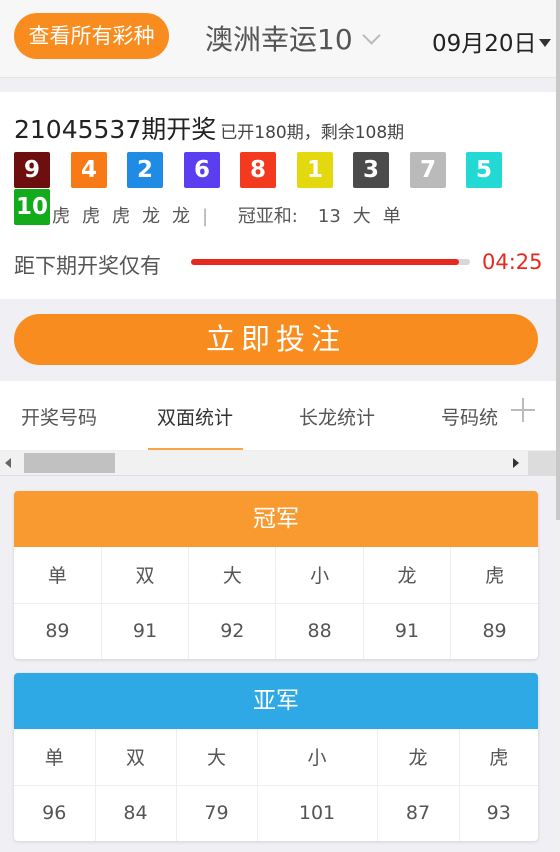 The width and height of the screenshot is (560, 852). What do you see at coordinates (202, 170) in the screenshot?
I see `number-ball: 6` at bounding box center [202, 170].